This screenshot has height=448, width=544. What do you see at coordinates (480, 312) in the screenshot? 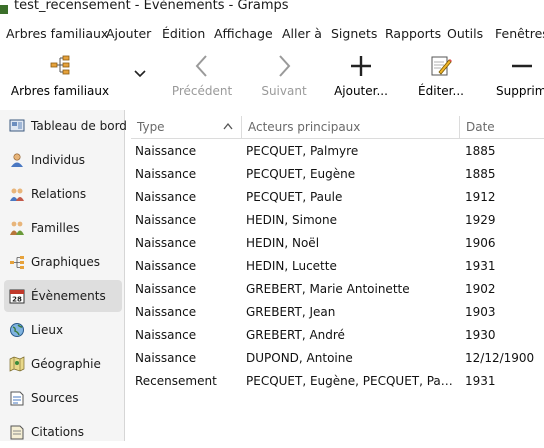
I see `cell-date: 1903` at bounding box center [480, 312].